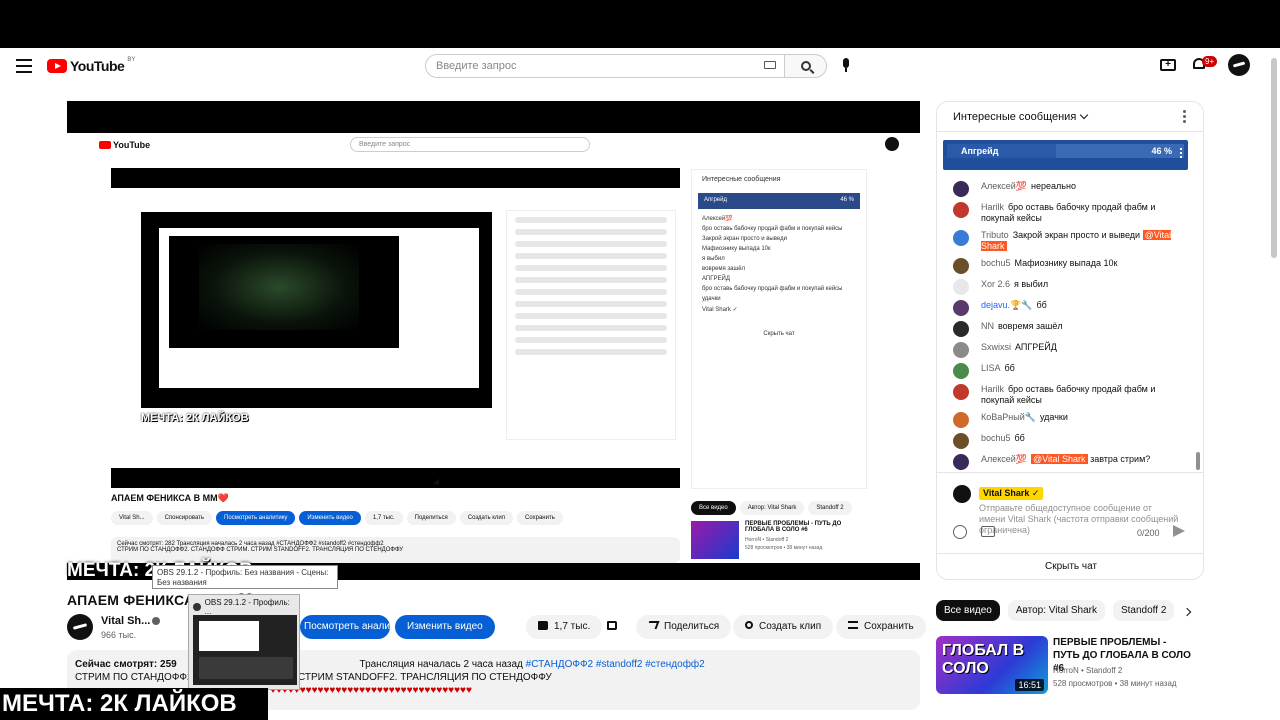 This screenshot has width=1280, height=720. Describe the element at coordinates (1115, 683) in the screenshot. I see `rec-meta: 528 просмотров • 38 минут назад` at that location.